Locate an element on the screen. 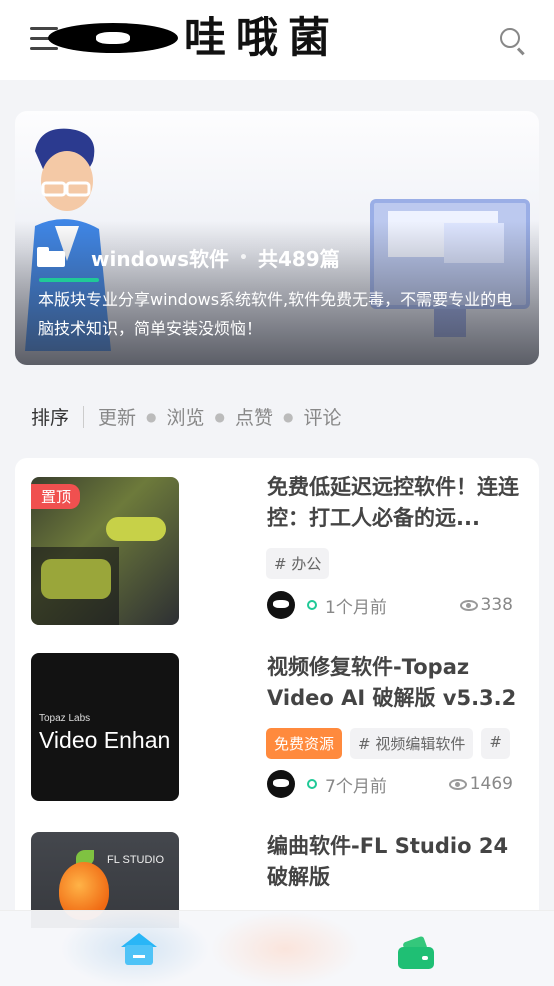  category-title-row: windows软件 • 共489篇 is located at coordinates (188, 257).